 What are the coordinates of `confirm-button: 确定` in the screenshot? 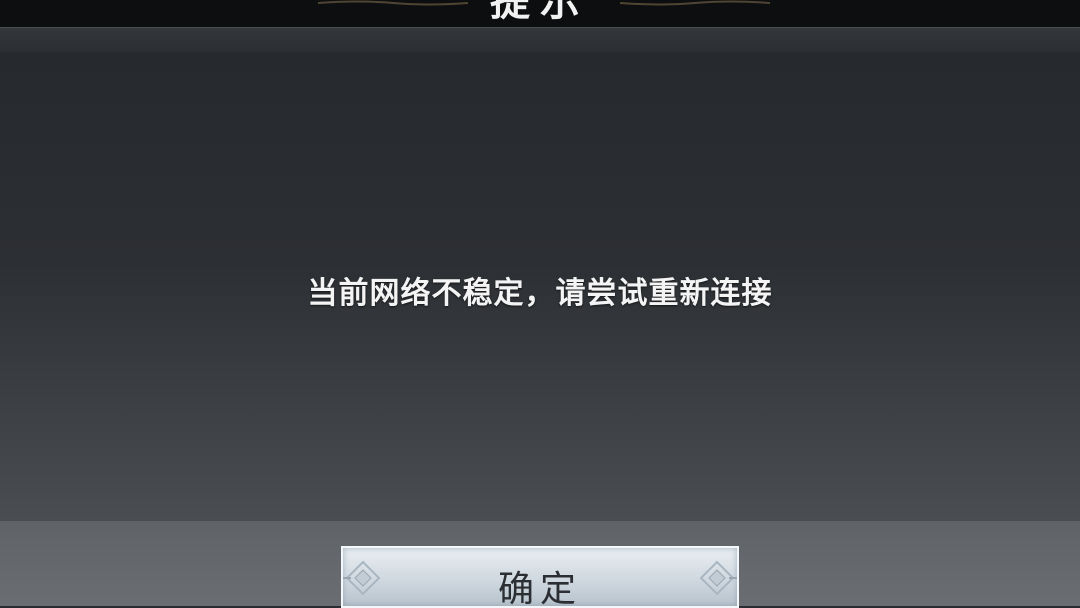 It's located at (540, 577).